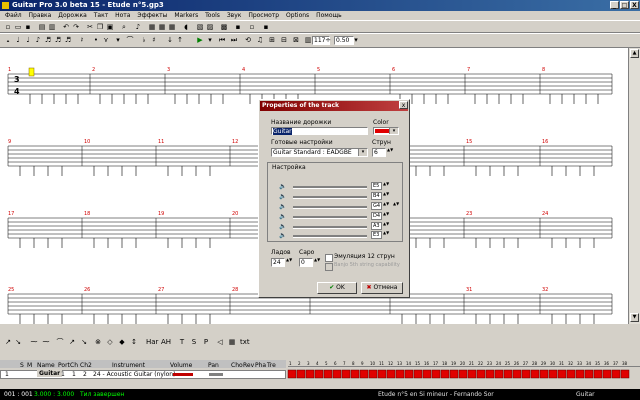 This screenshot has height=400, width=640. What do you see at coordinates (317, 262) in the screenshot?
I see `capo-spin-icon: ▲▼` at bounding box center [317, 262].